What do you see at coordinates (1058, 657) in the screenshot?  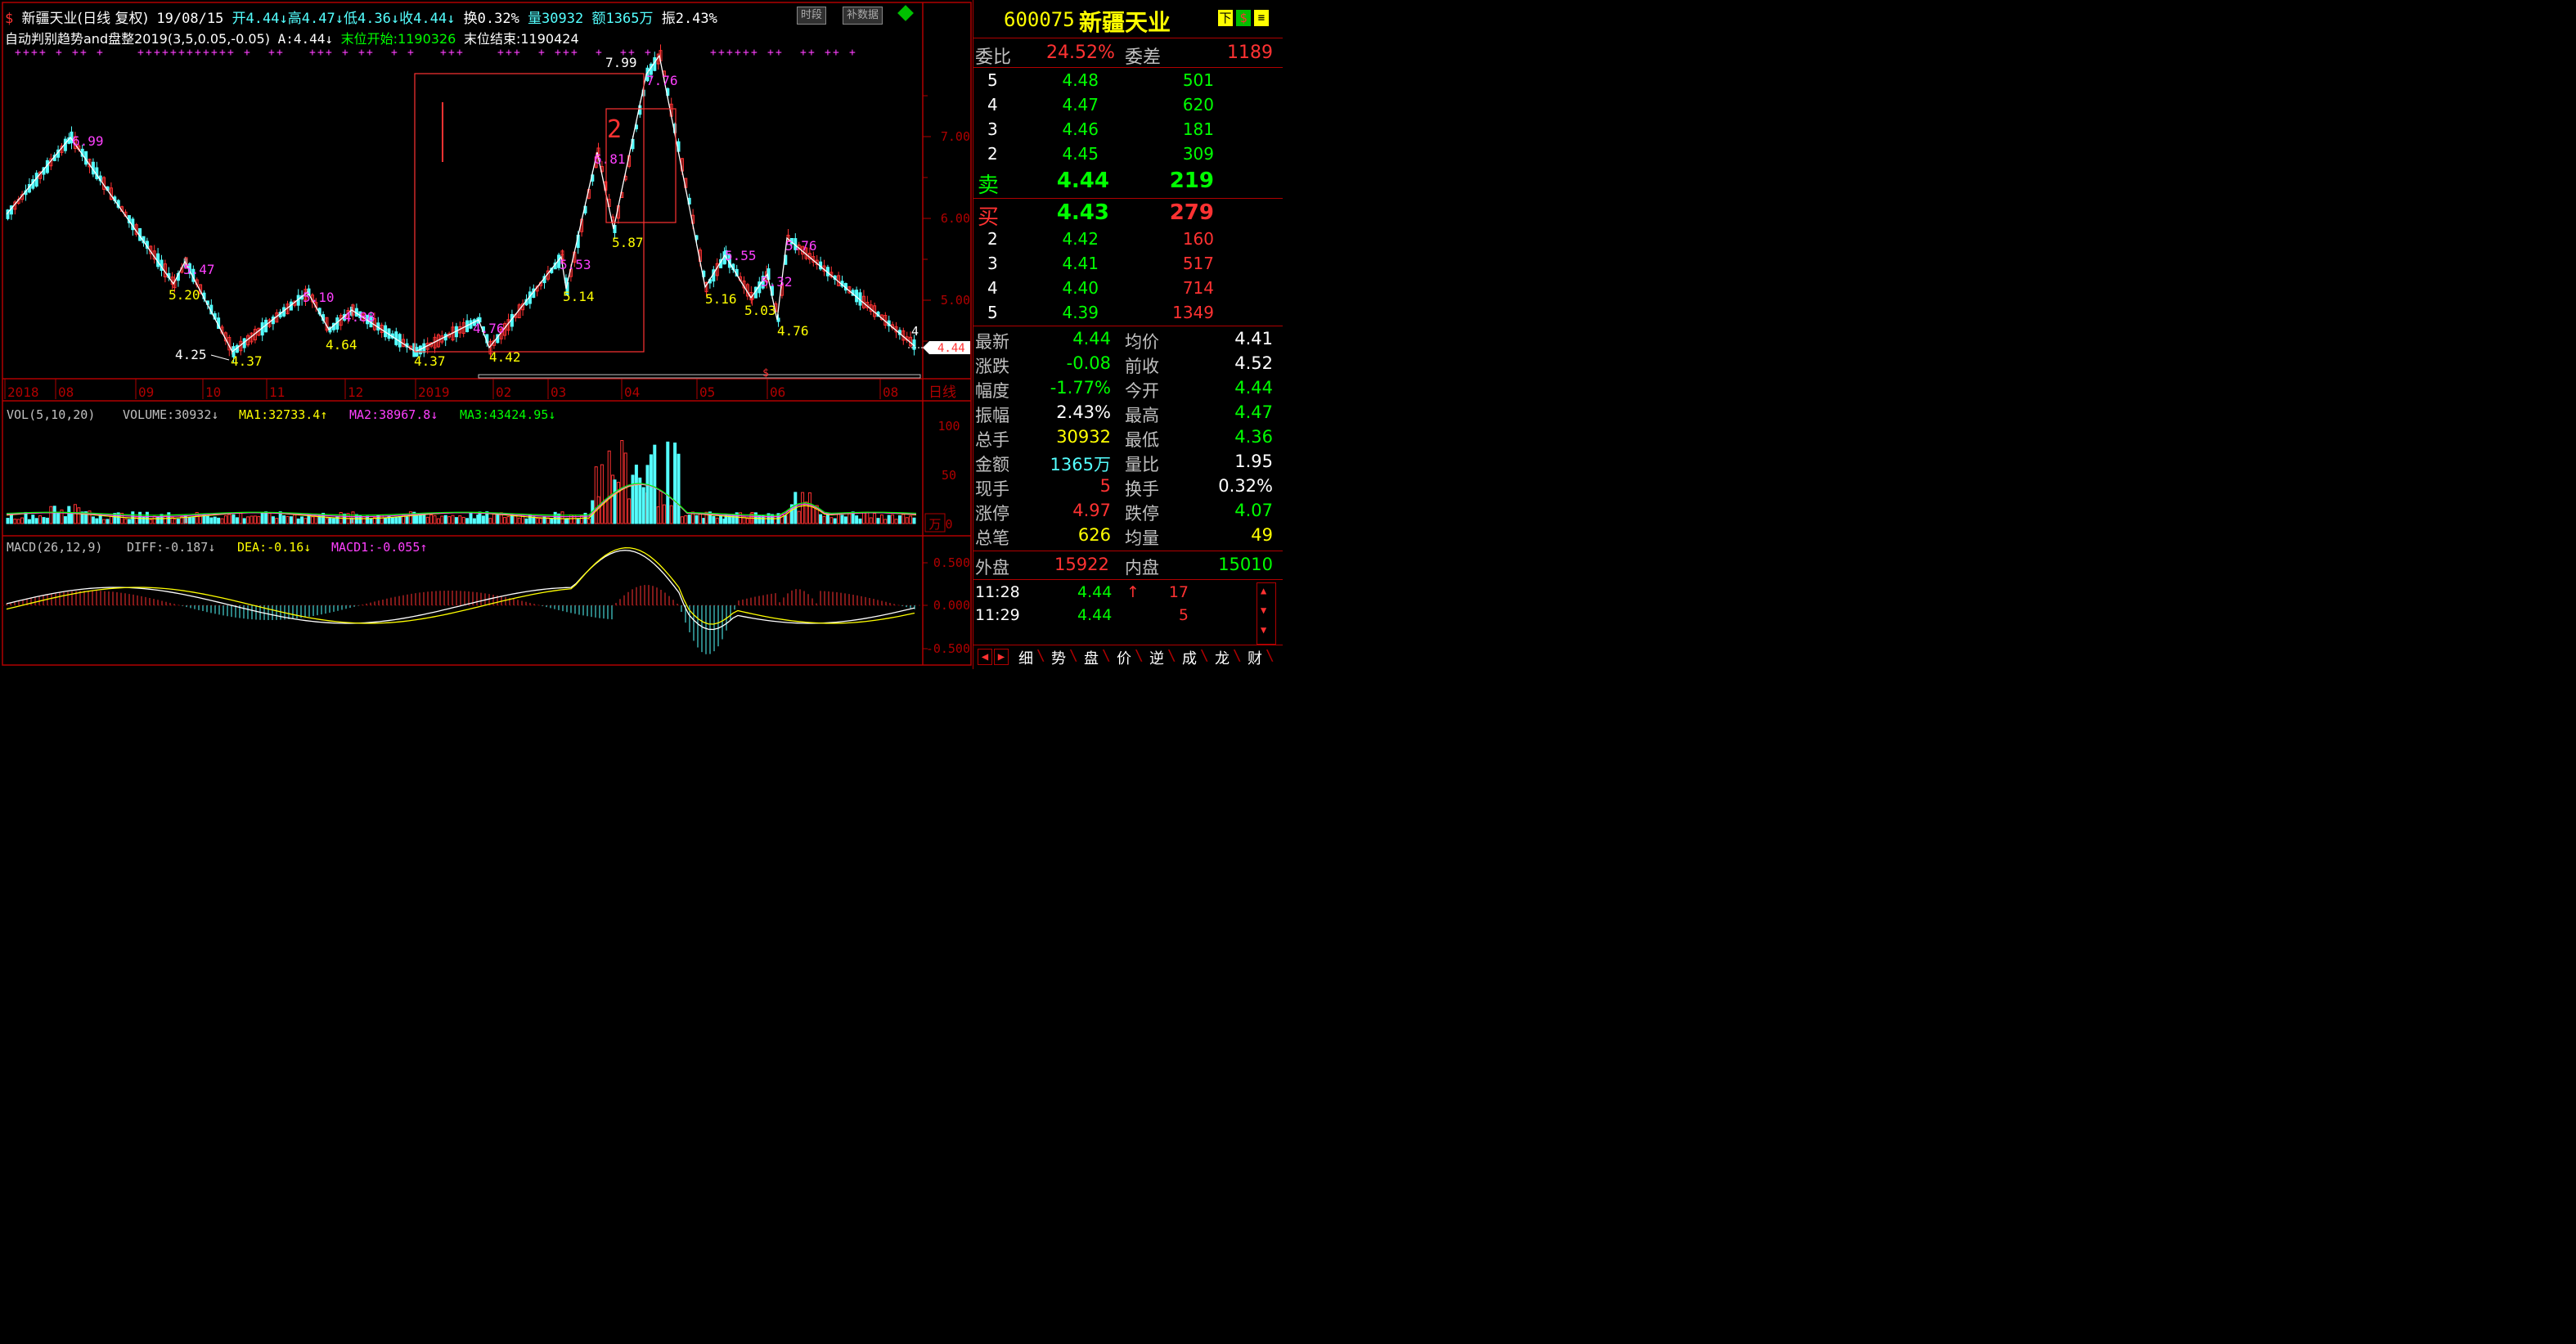 I see `tab-1: 势` at bounding box center [1058, 657].